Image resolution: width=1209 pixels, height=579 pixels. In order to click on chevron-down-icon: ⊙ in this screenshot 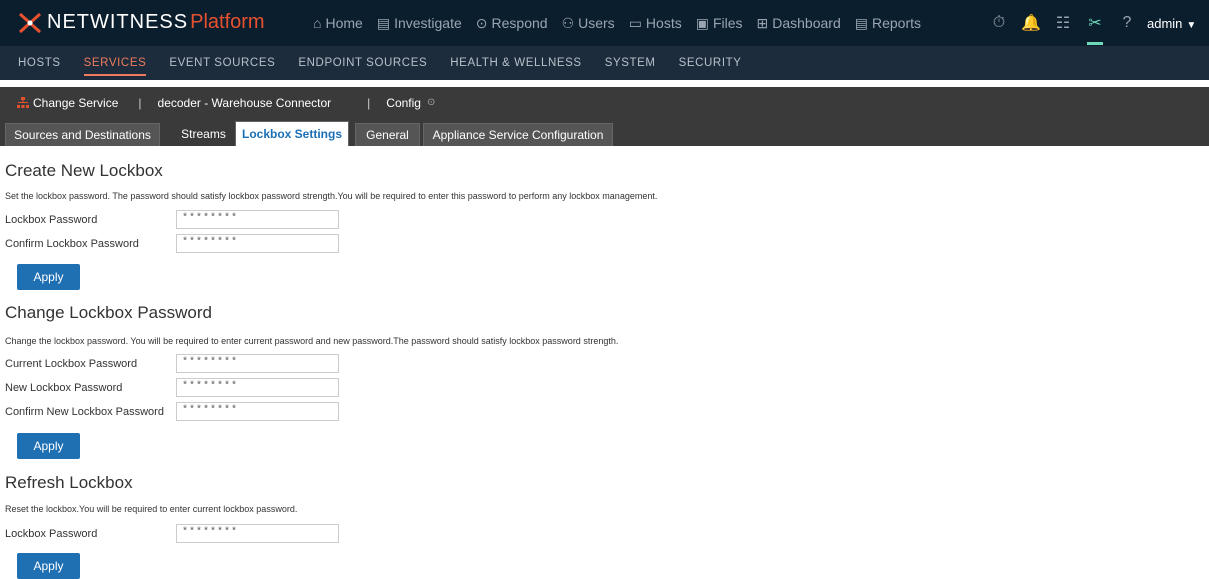, I will do `click(431, 102)`.